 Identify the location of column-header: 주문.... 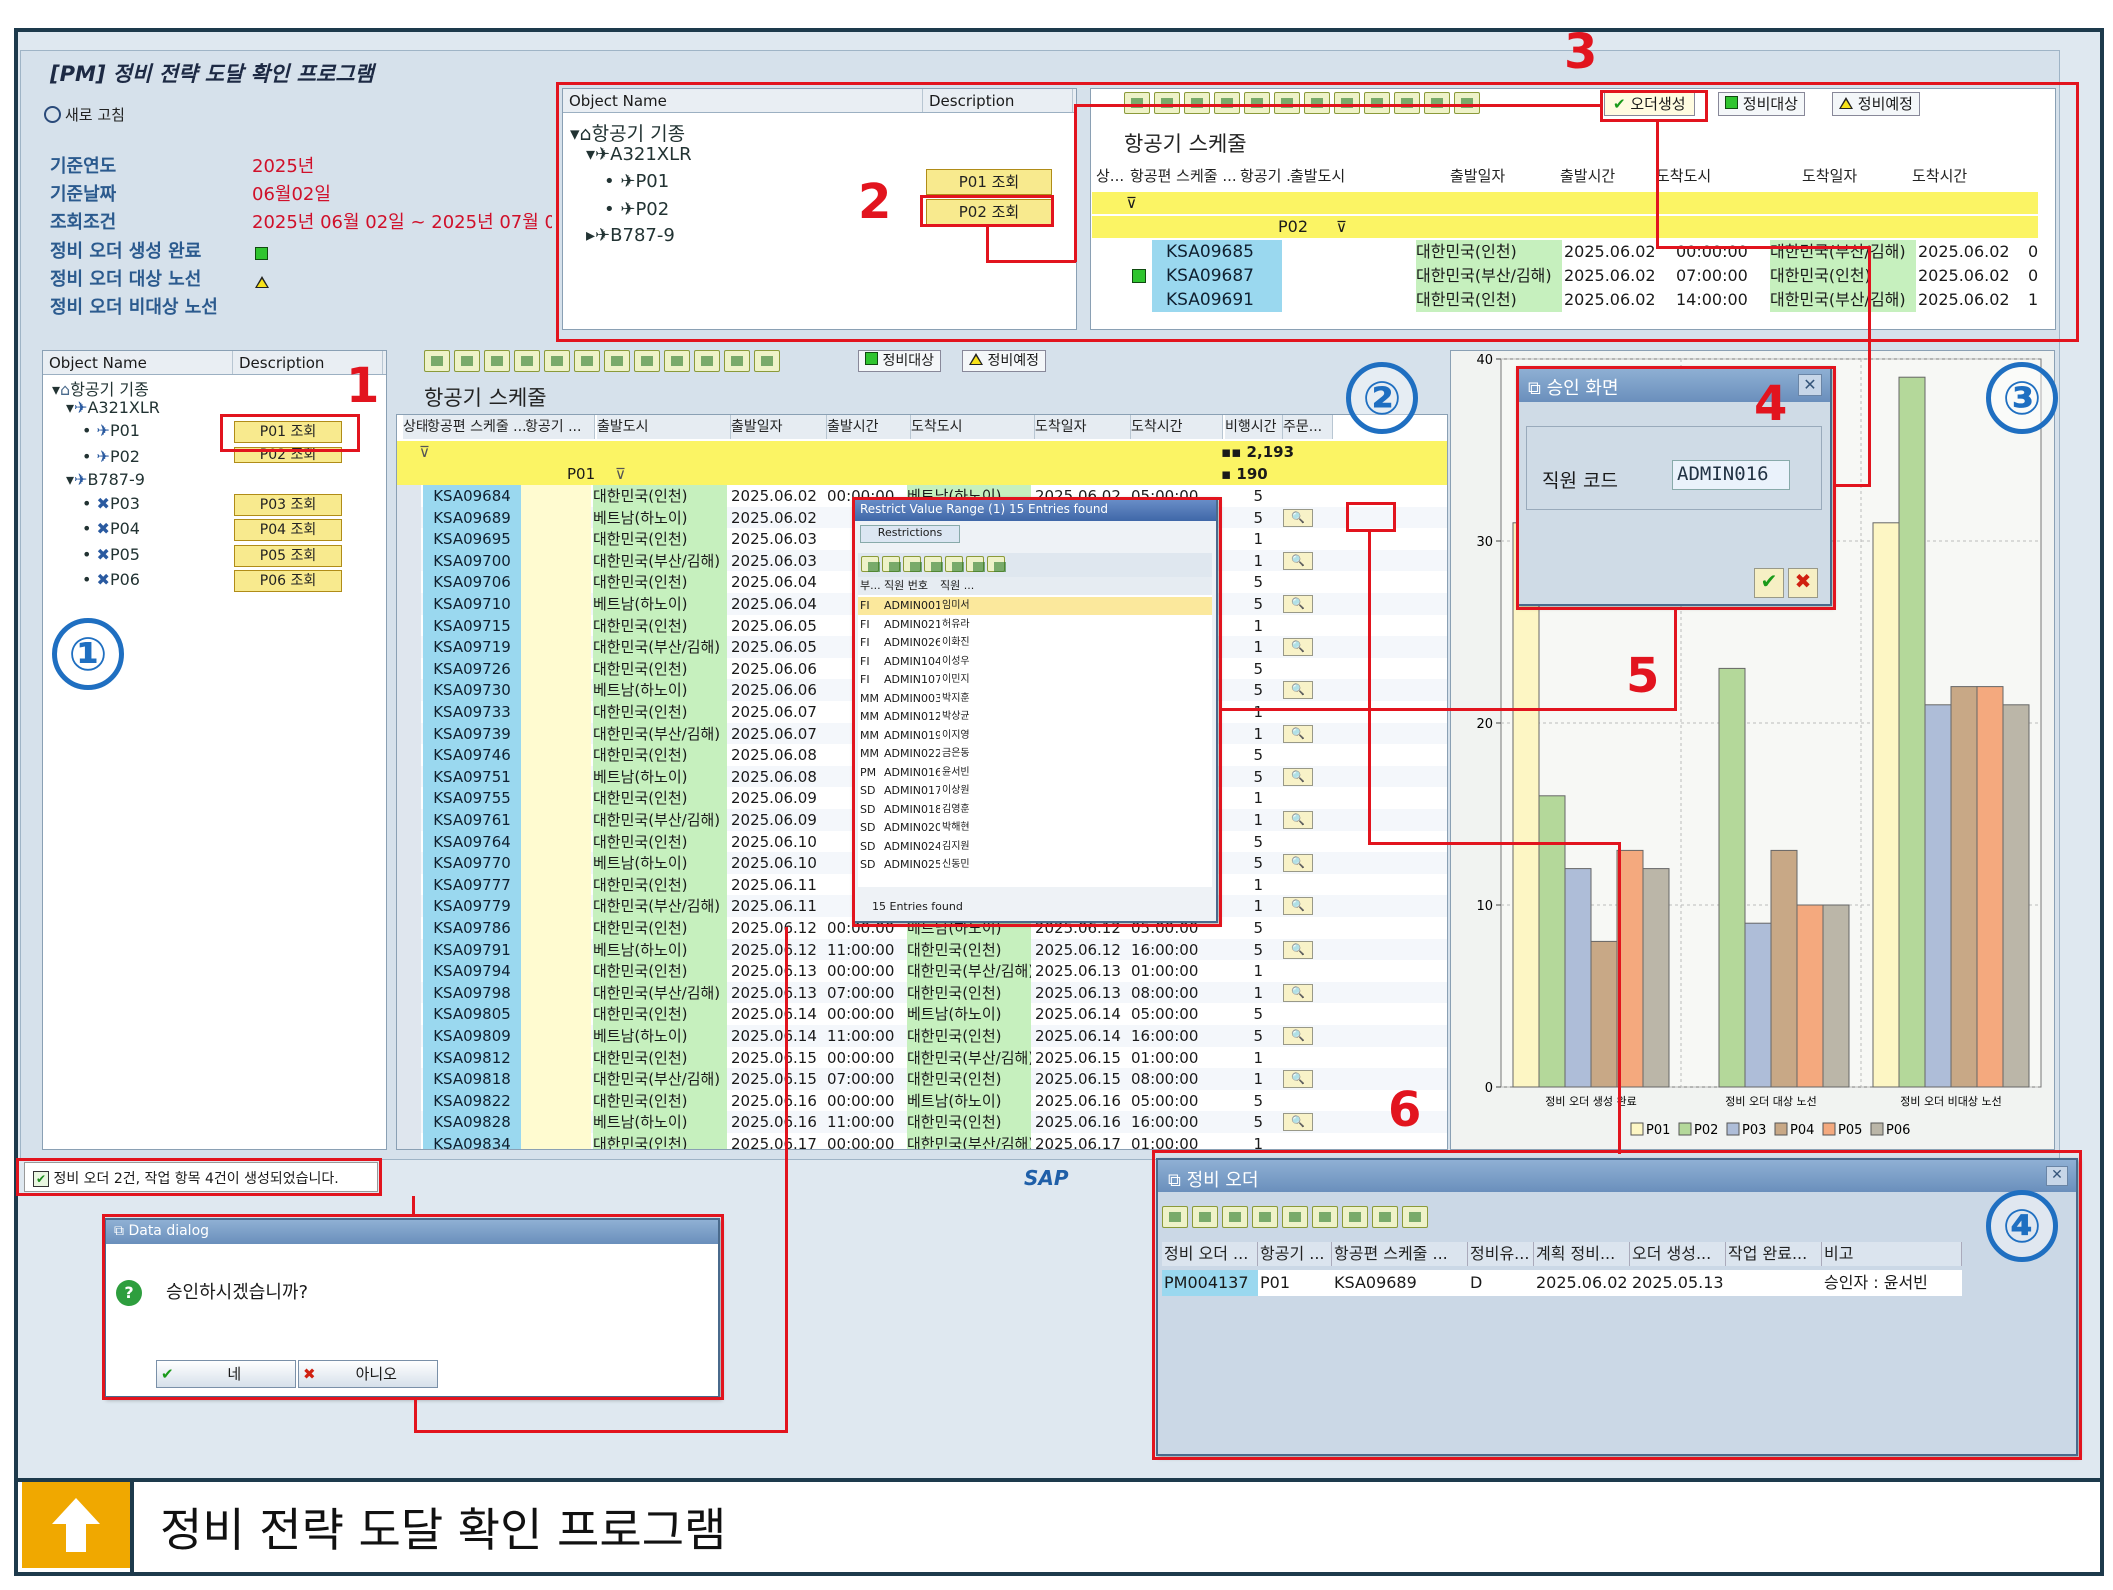
(1308, 427).